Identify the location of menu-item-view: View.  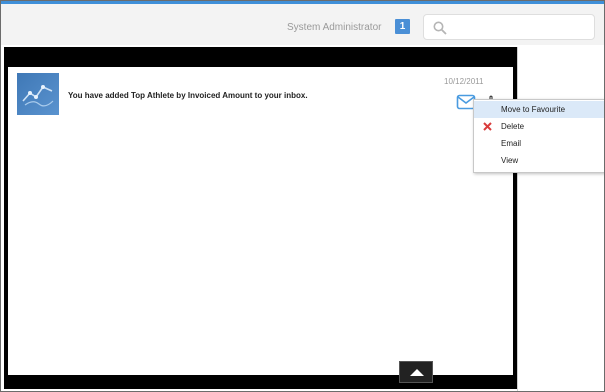
(539, 160).